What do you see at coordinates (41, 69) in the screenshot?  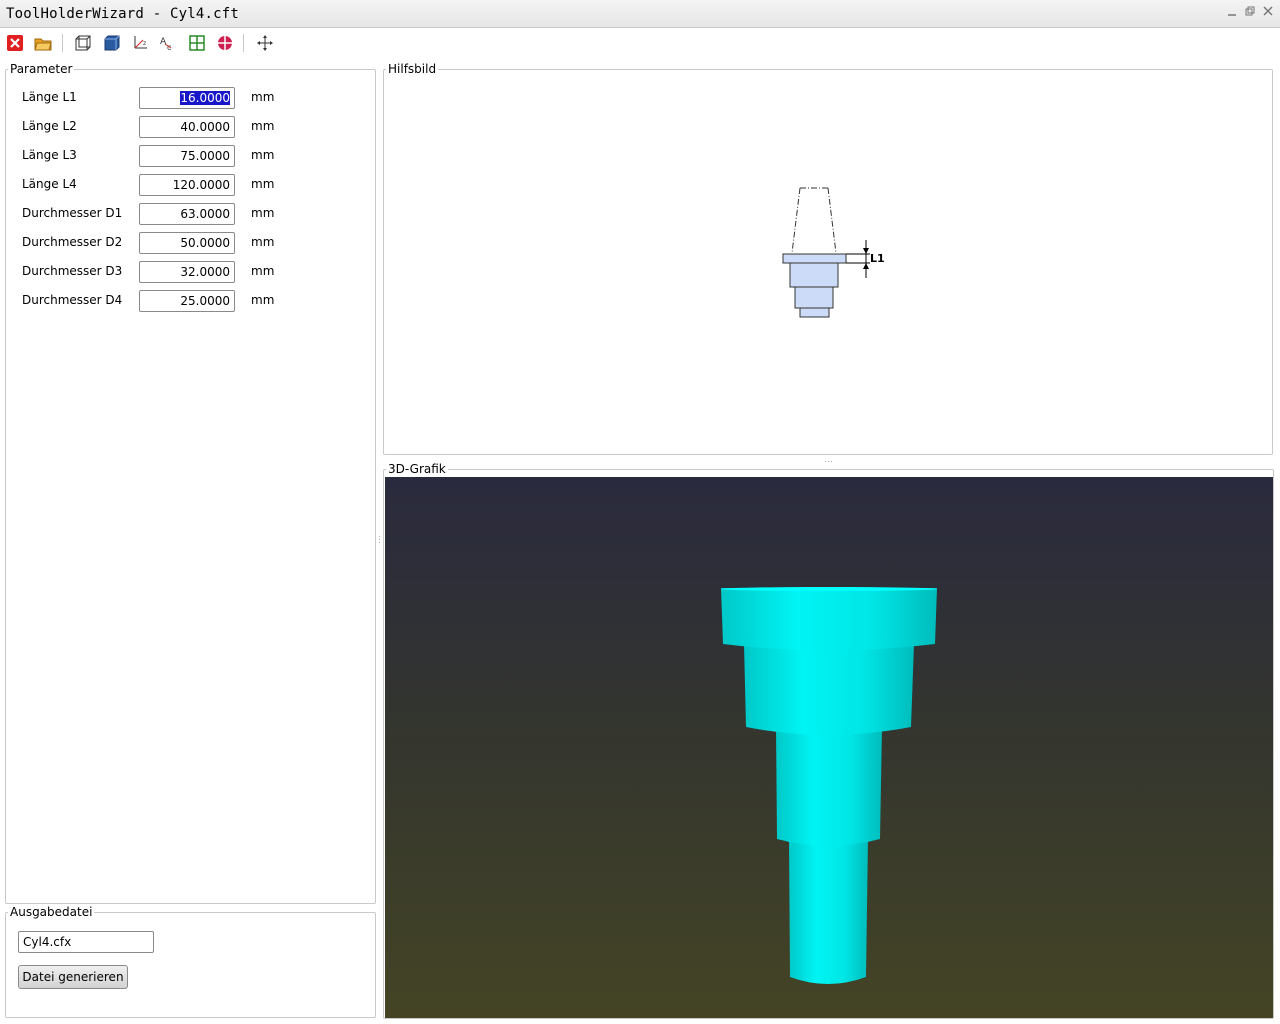 I see `parameter-group-title: Parameter` at bounding box center [41, 69].